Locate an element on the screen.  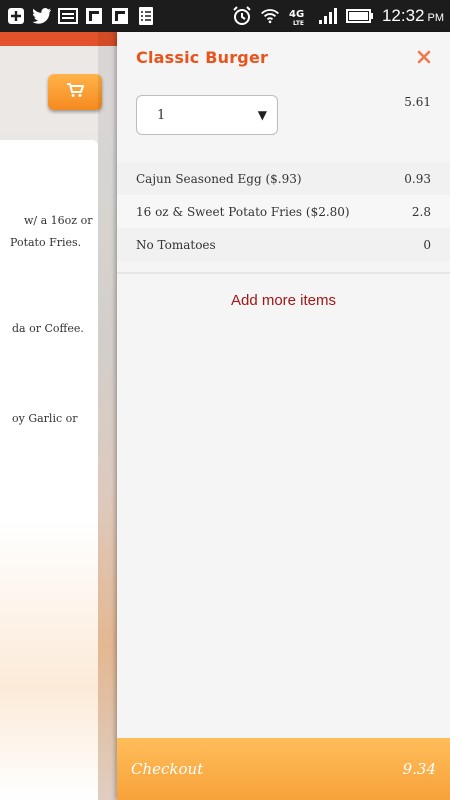
checkout-total: 9.34 is located at coordinates (419, 769).